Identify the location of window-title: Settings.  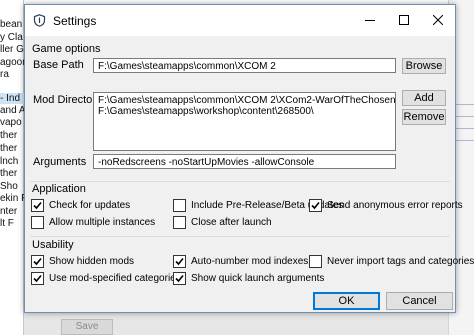
(75, 21).